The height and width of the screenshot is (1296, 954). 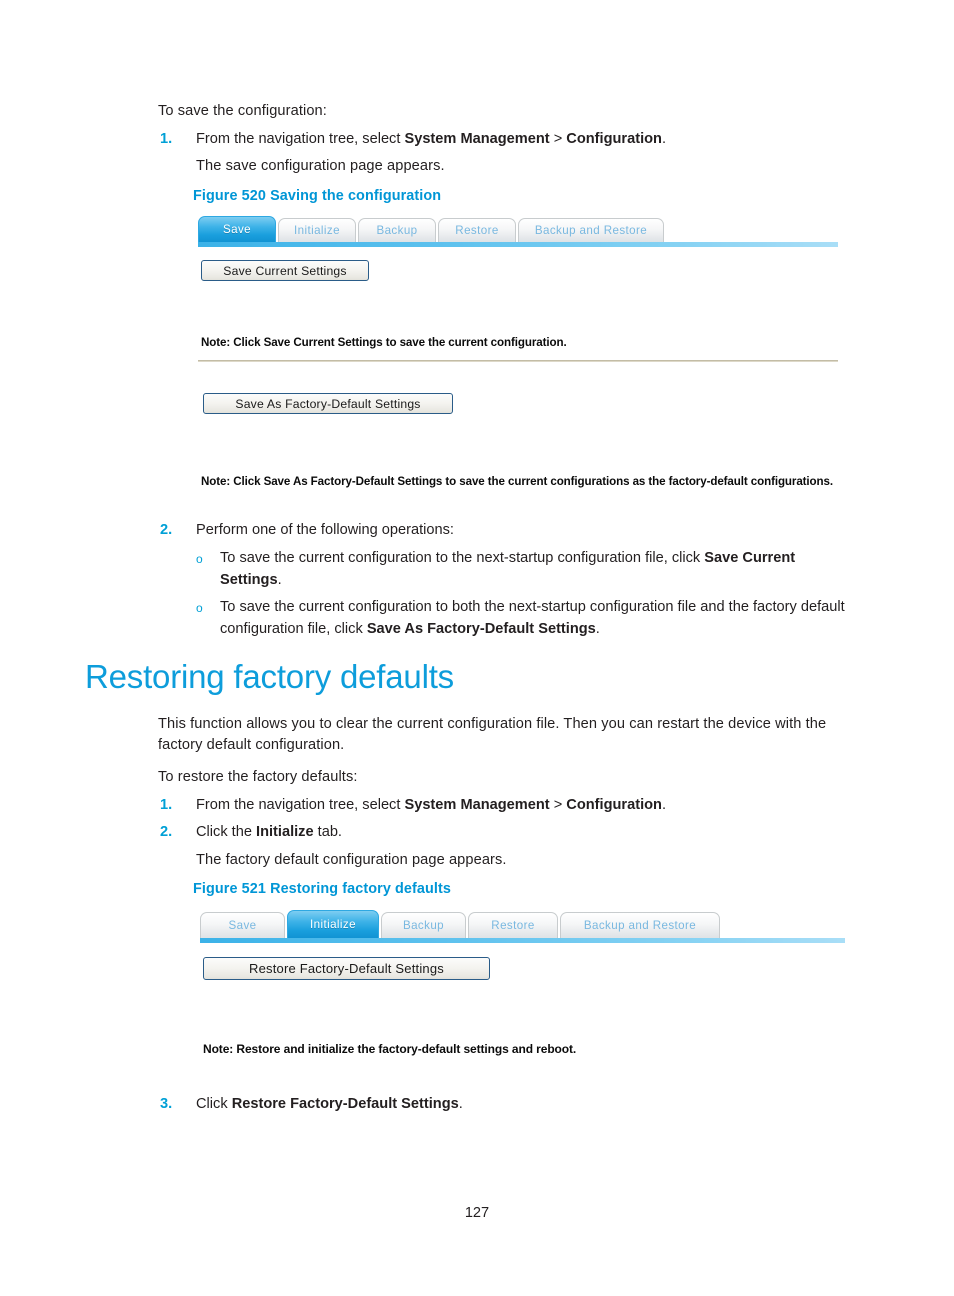 I want to click on restore-step-3-text: Click Restore Factory-Default Settings., so click(x=329, y=1104).